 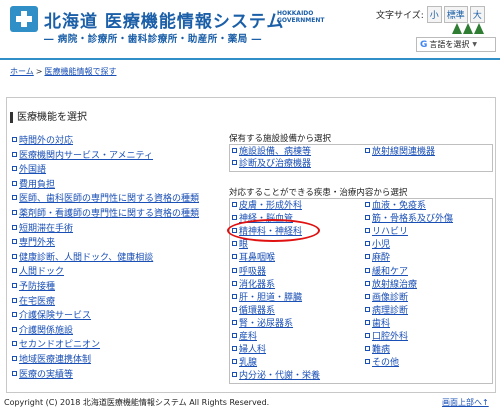 I want to click on disease-link: 眼, so click(x=243, y=245).